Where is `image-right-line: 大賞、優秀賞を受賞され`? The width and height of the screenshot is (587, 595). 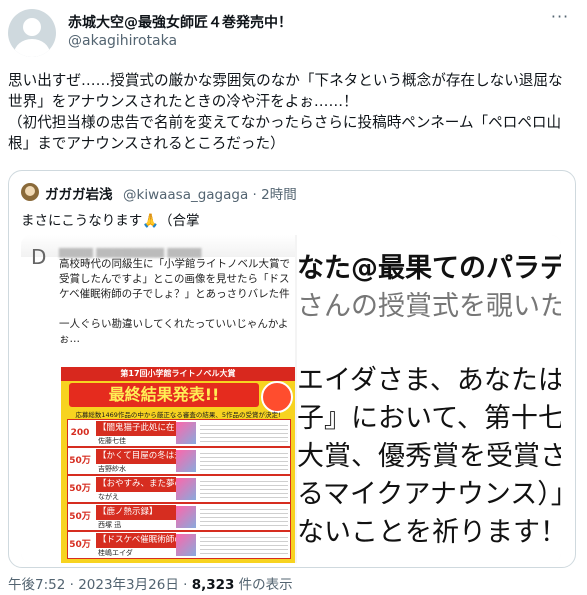
image-right-line: 大賞、優秀賞を受賞され is located at coordinates (429, 456).